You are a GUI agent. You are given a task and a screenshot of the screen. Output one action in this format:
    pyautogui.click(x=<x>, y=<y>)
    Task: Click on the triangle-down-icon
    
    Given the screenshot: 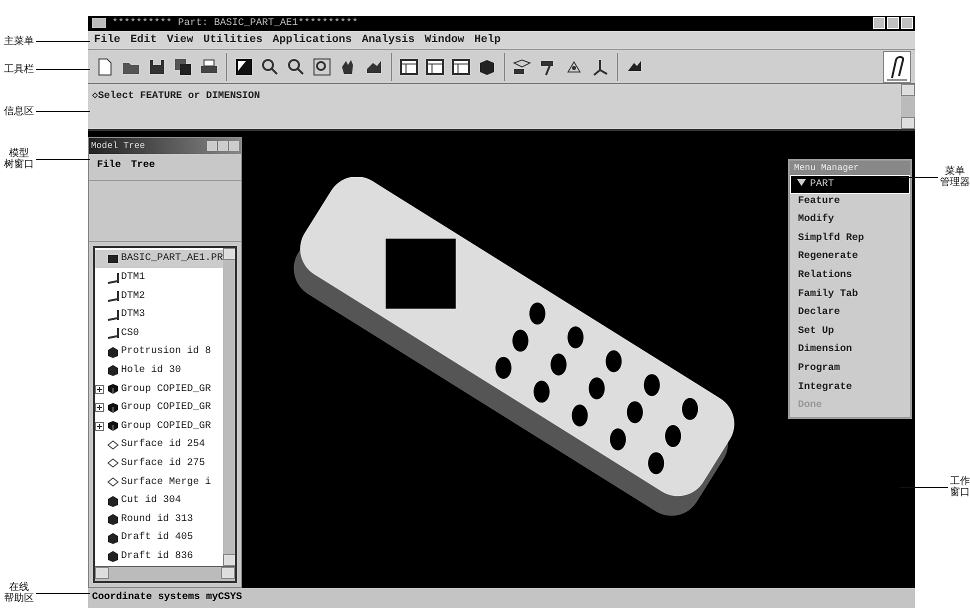 What is the action you would take?
    pyautogui.click(x=801, y=182)
    